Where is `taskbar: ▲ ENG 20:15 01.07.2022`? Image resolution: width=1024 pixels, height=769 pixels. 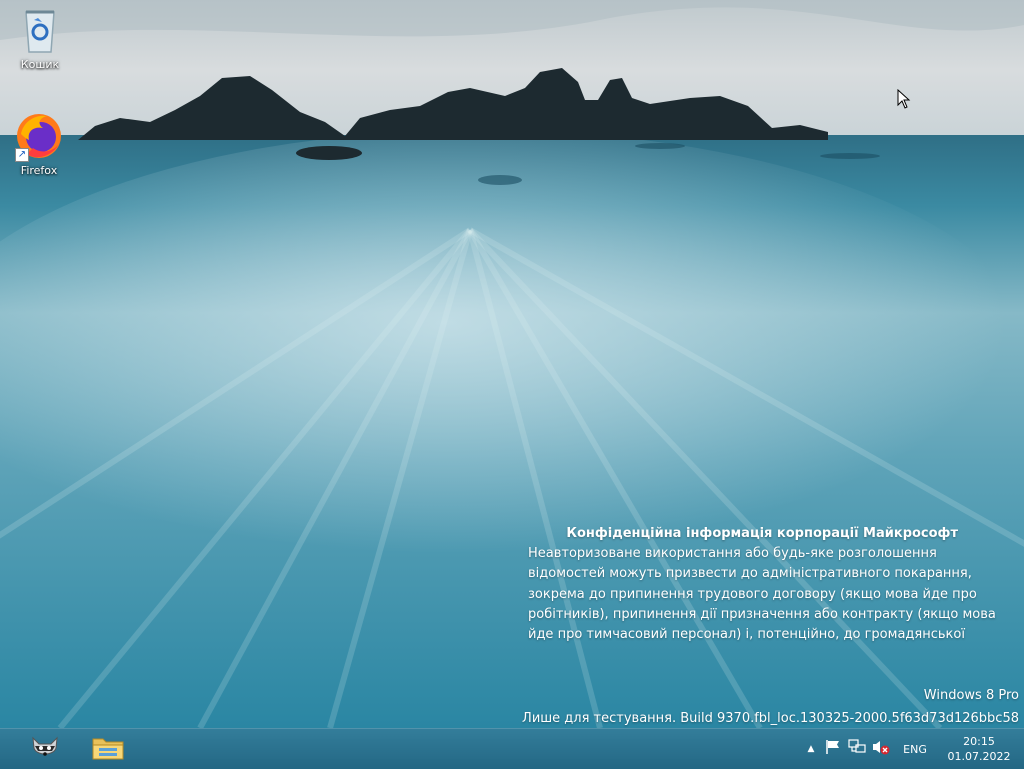
taskbar: ▲ ENG 20:15 01.07.2022 is located at coordinates (512, 748).